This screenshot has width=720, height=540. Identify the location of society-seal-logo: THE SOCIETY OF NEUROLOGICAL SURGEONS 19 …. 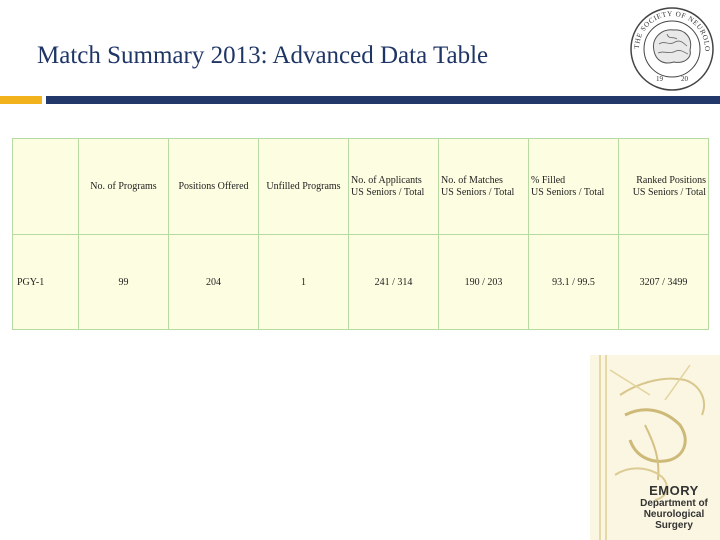
(671, 48).